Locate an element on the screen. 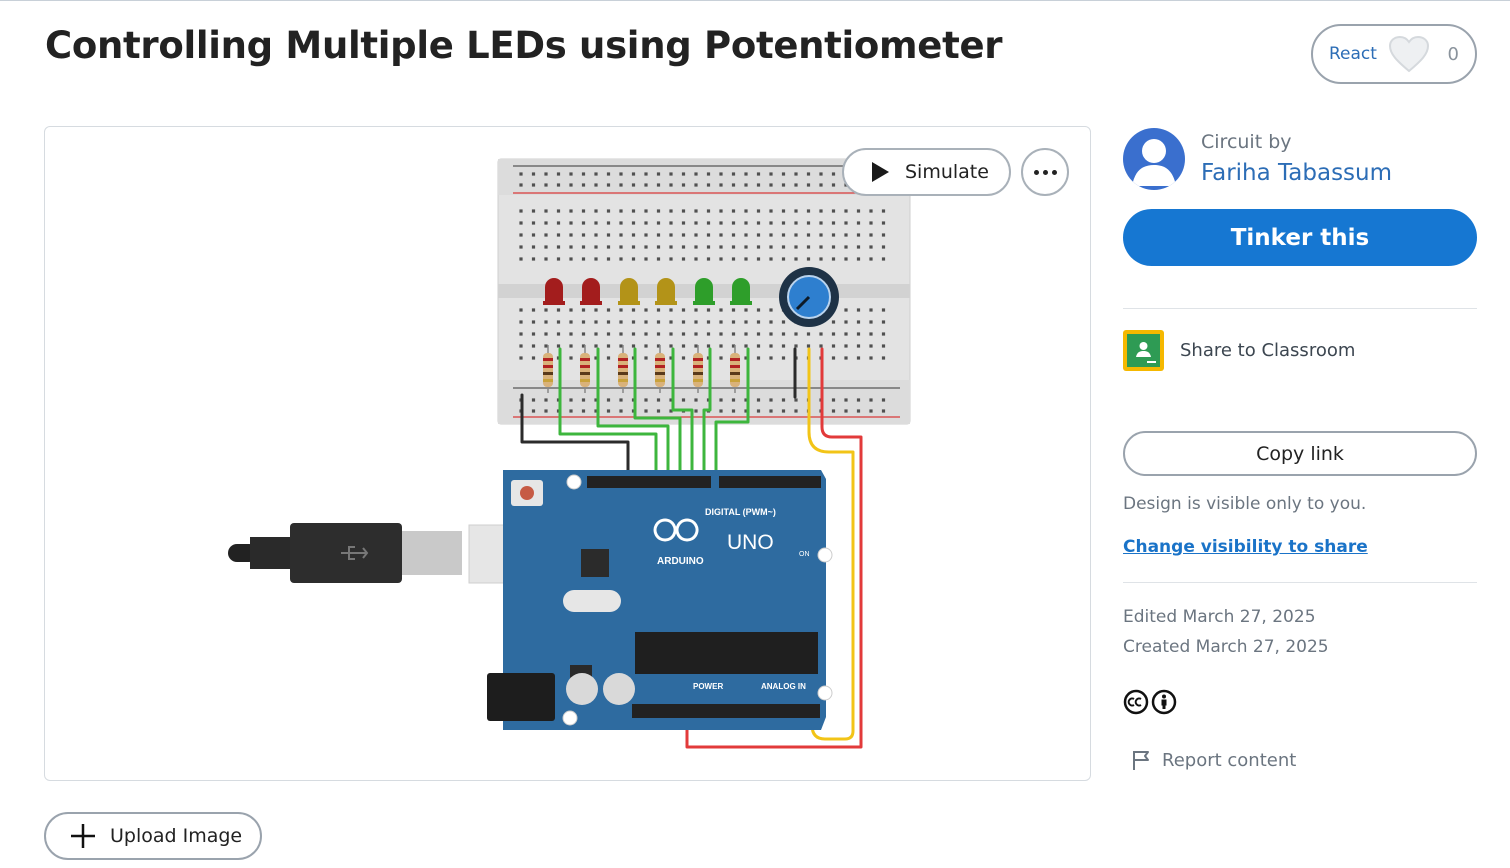 This screenshot has width=1510, height=868. react-button: React 0 is located at coordinates (1394, 54).